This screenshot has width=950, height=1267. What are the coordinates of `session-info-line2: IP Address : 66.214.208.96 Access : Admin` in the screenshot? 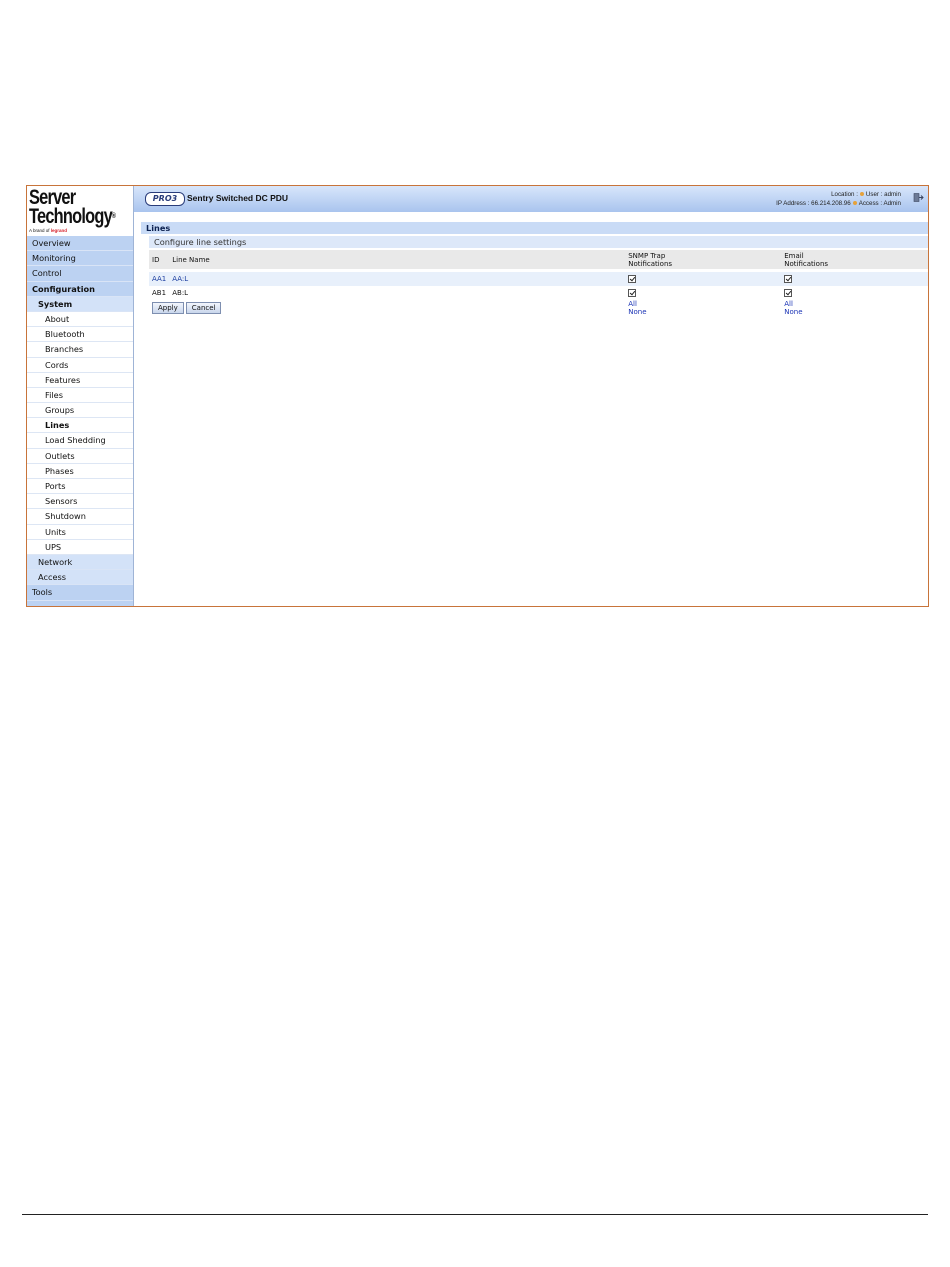 It's located at (838, 203).